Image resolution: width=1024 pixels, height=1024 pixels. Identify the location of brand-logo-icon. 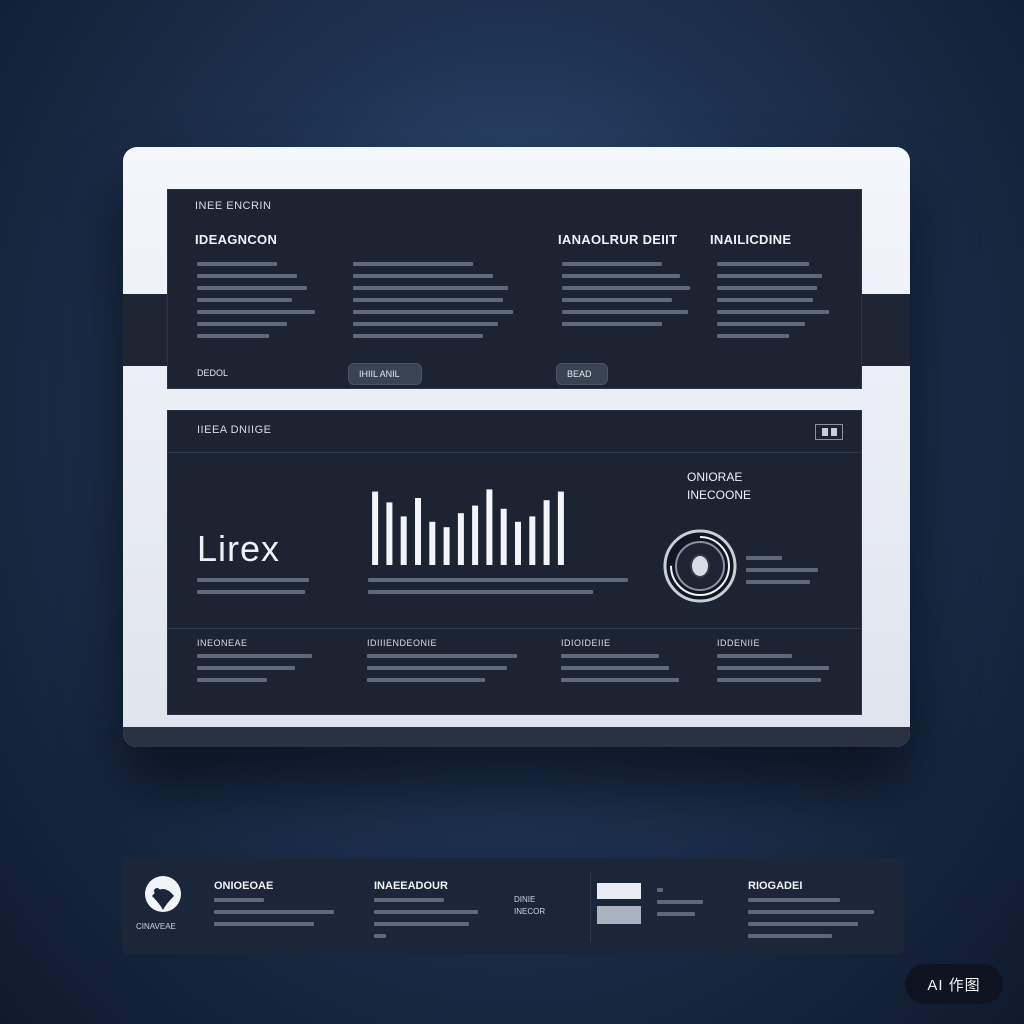
(163, 894).